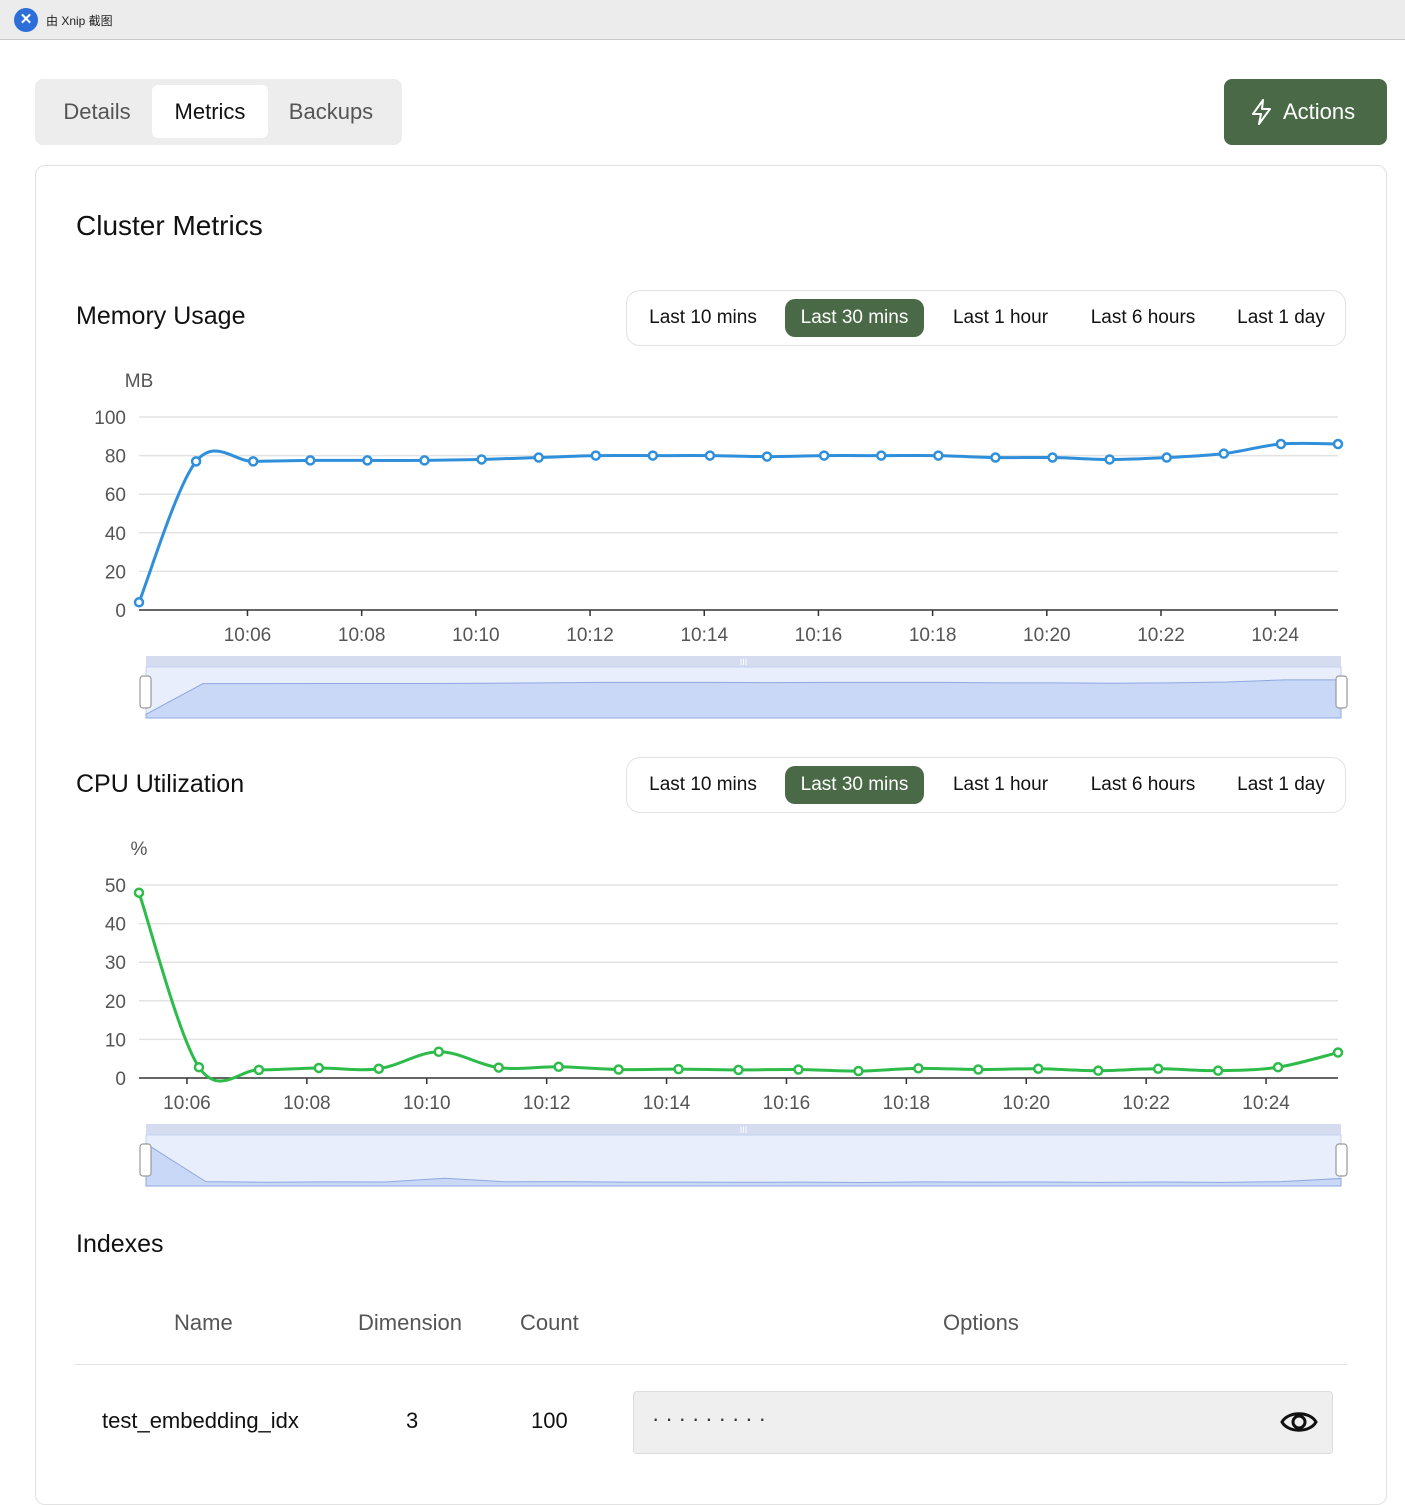 This screenshot has height=1505, width=1405. What do you see at coordinates (427, 1103) in the screenshot?
I see `x-tick-label: 10:10` at bounding box center [427, 1103].